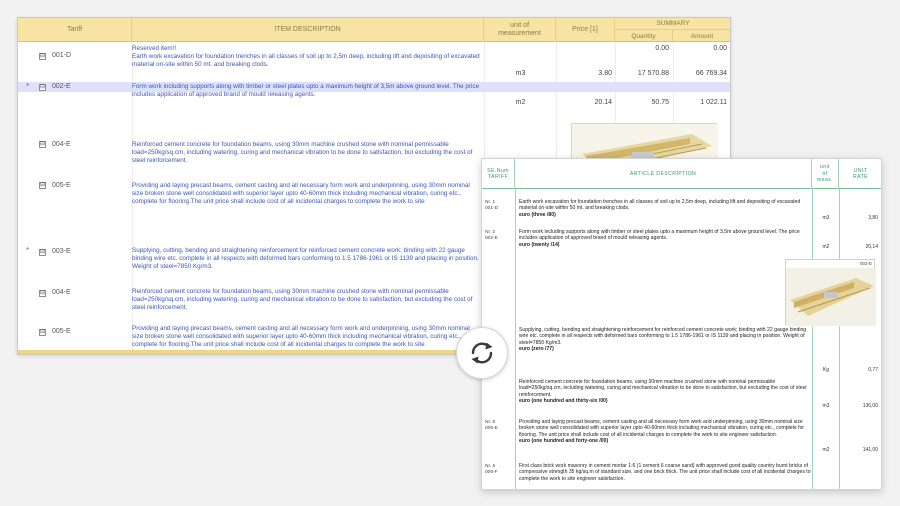 The image size is (900, 506). I want to click on image-tag: 002-E, so click(865, 263).